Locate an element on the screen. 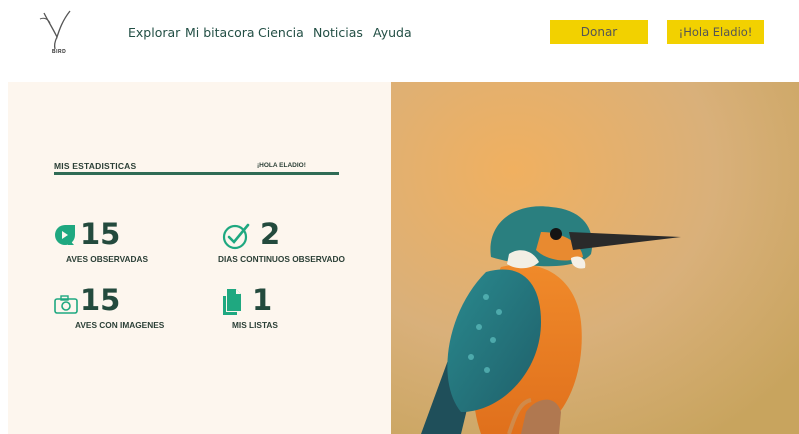 The width and height of the screenshot is (799, 434). user-greeting-button: ¡Hola Eladio! is located at coordinates (715, 32).